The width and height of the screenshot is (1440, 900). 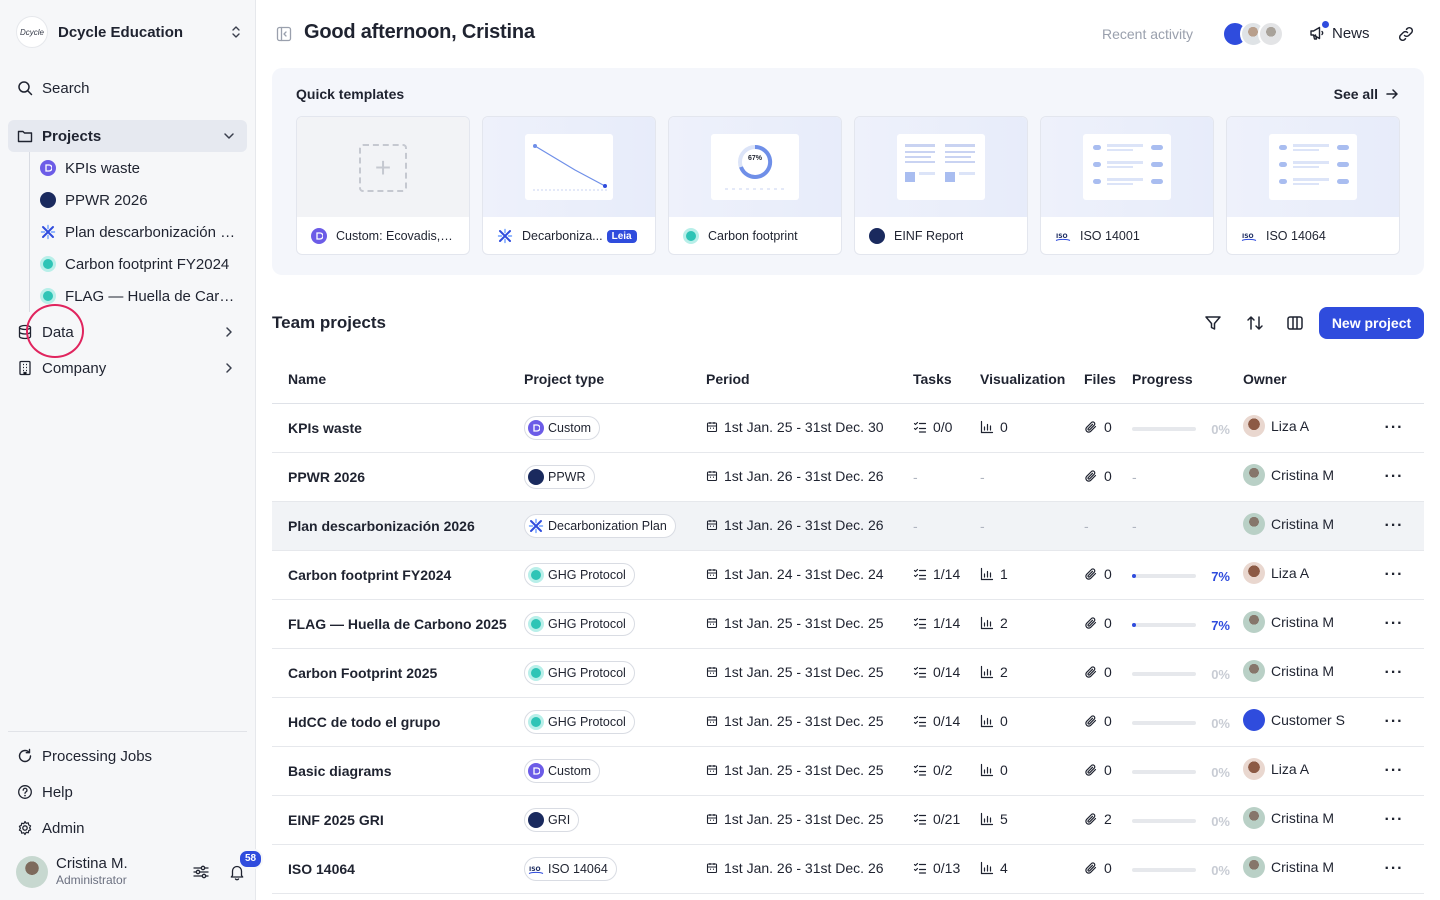 I want to click on column-header-period: Period, so click(x=809, y=380).